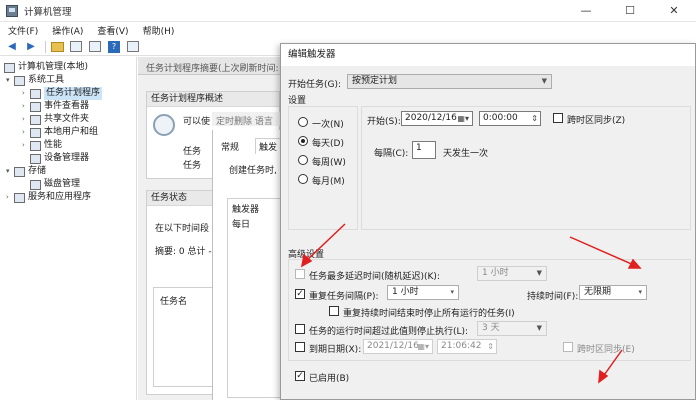 The image size is (696, 400). What do you see at coordinates (325, 243) in the screenshot?
I see `arrow-to-repeat` at bounding box center [325, 243].